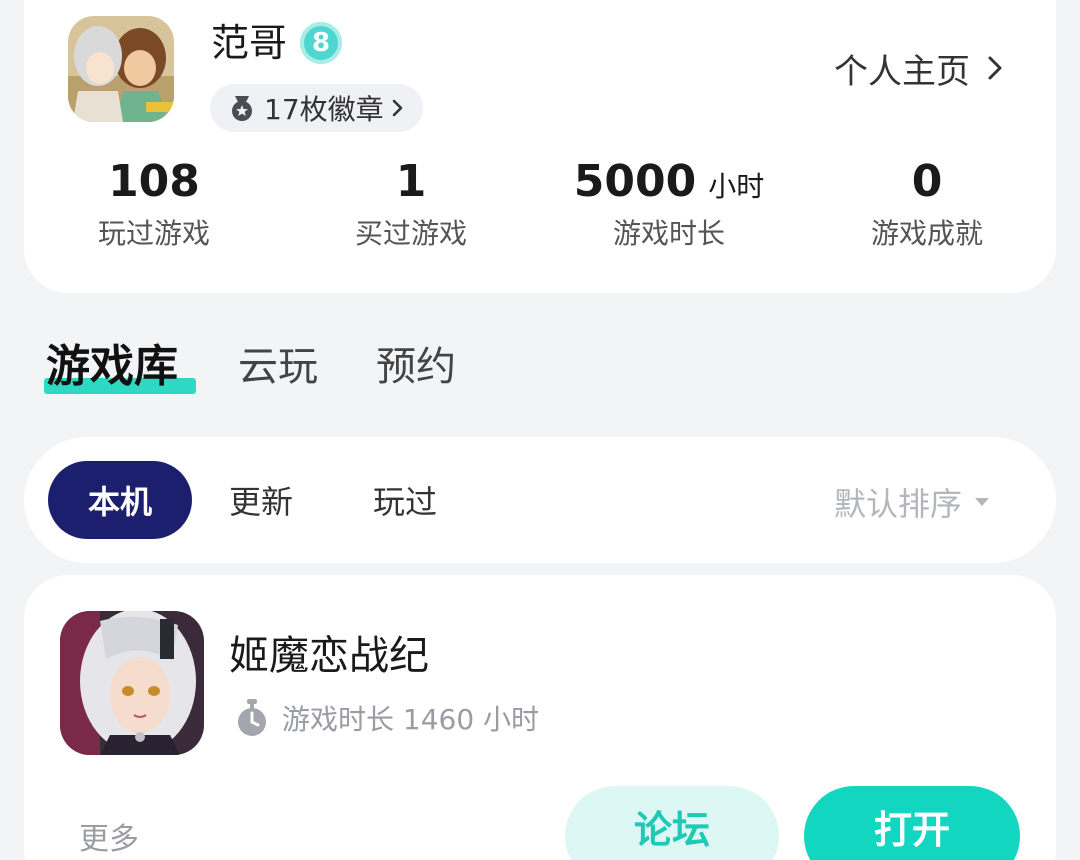  What do you see at coordinates (278, 367) in the screenshot?
I see `tab-cloud-play: 云玩` at bounding box center [278, 367].